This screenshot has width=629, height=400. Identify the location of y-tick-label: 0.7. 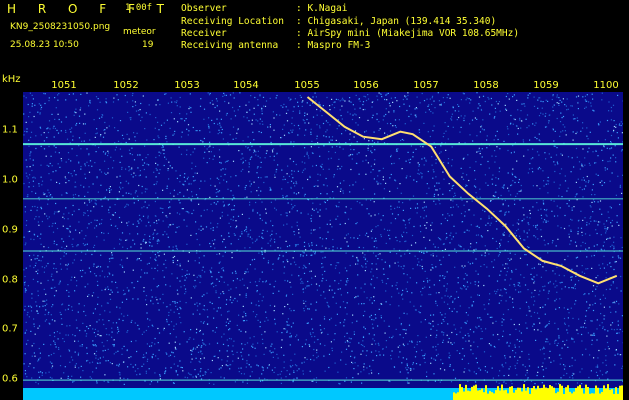
(10, 329).